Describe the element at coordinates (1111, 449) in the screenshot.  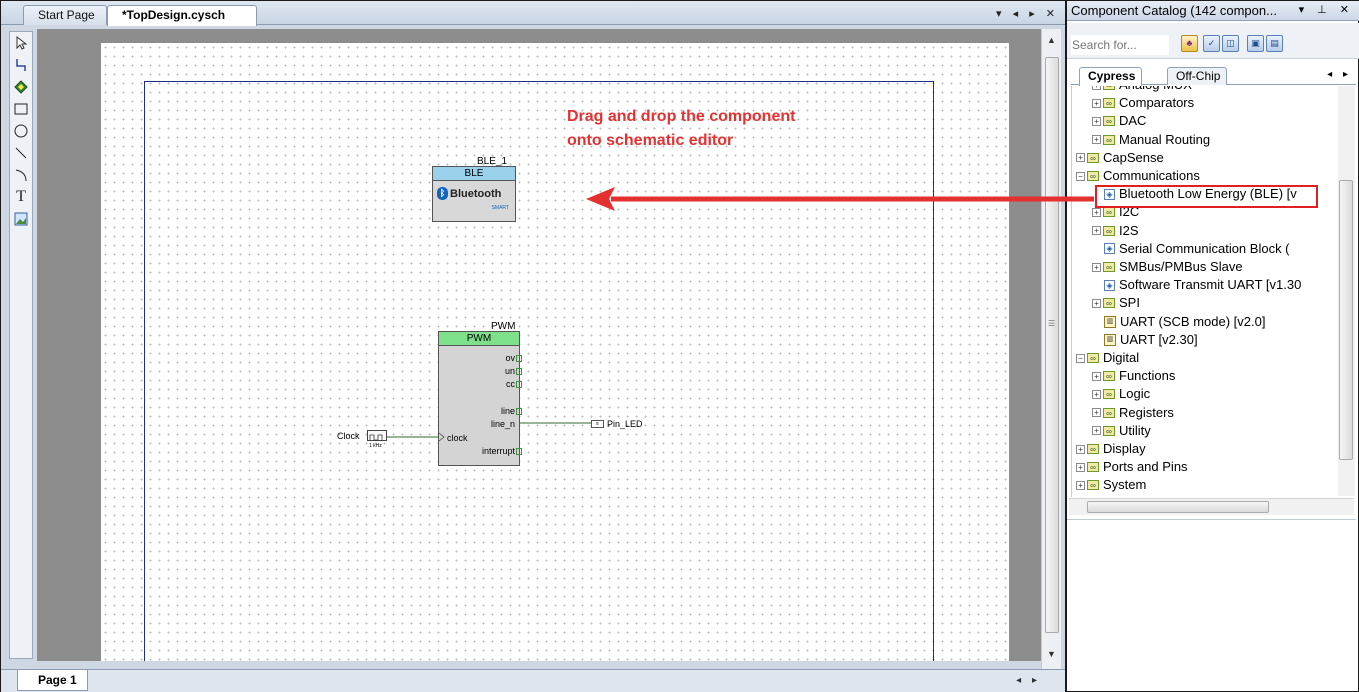
I see `tree-item: + ∞ Display` at that location.